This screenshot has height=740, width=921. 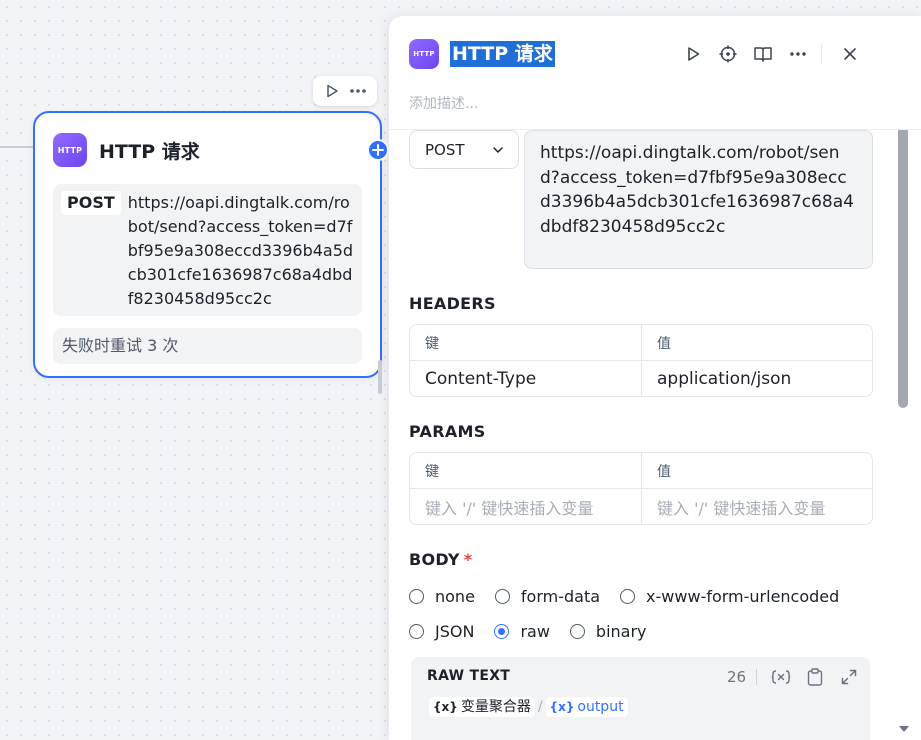 What do you see at coordinates (455, 631) in the screenshot?
I see `radio-label: JSON` at bounding box center [455, 631].